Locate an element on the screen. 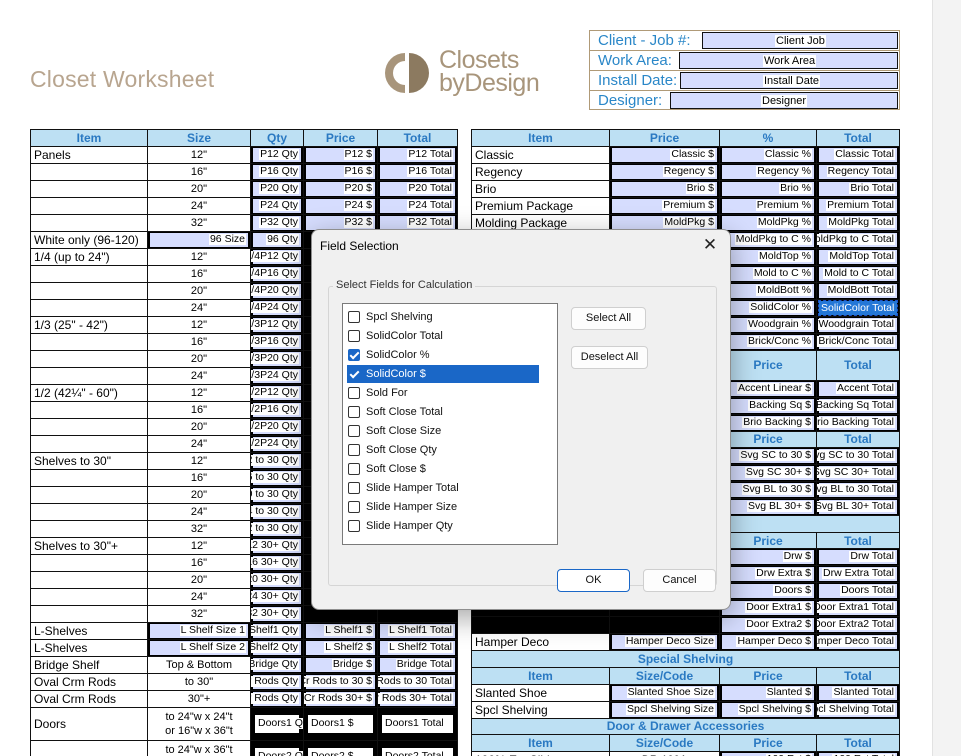  field-list-item: SolidColor $ is located at coordinates (443, 374).